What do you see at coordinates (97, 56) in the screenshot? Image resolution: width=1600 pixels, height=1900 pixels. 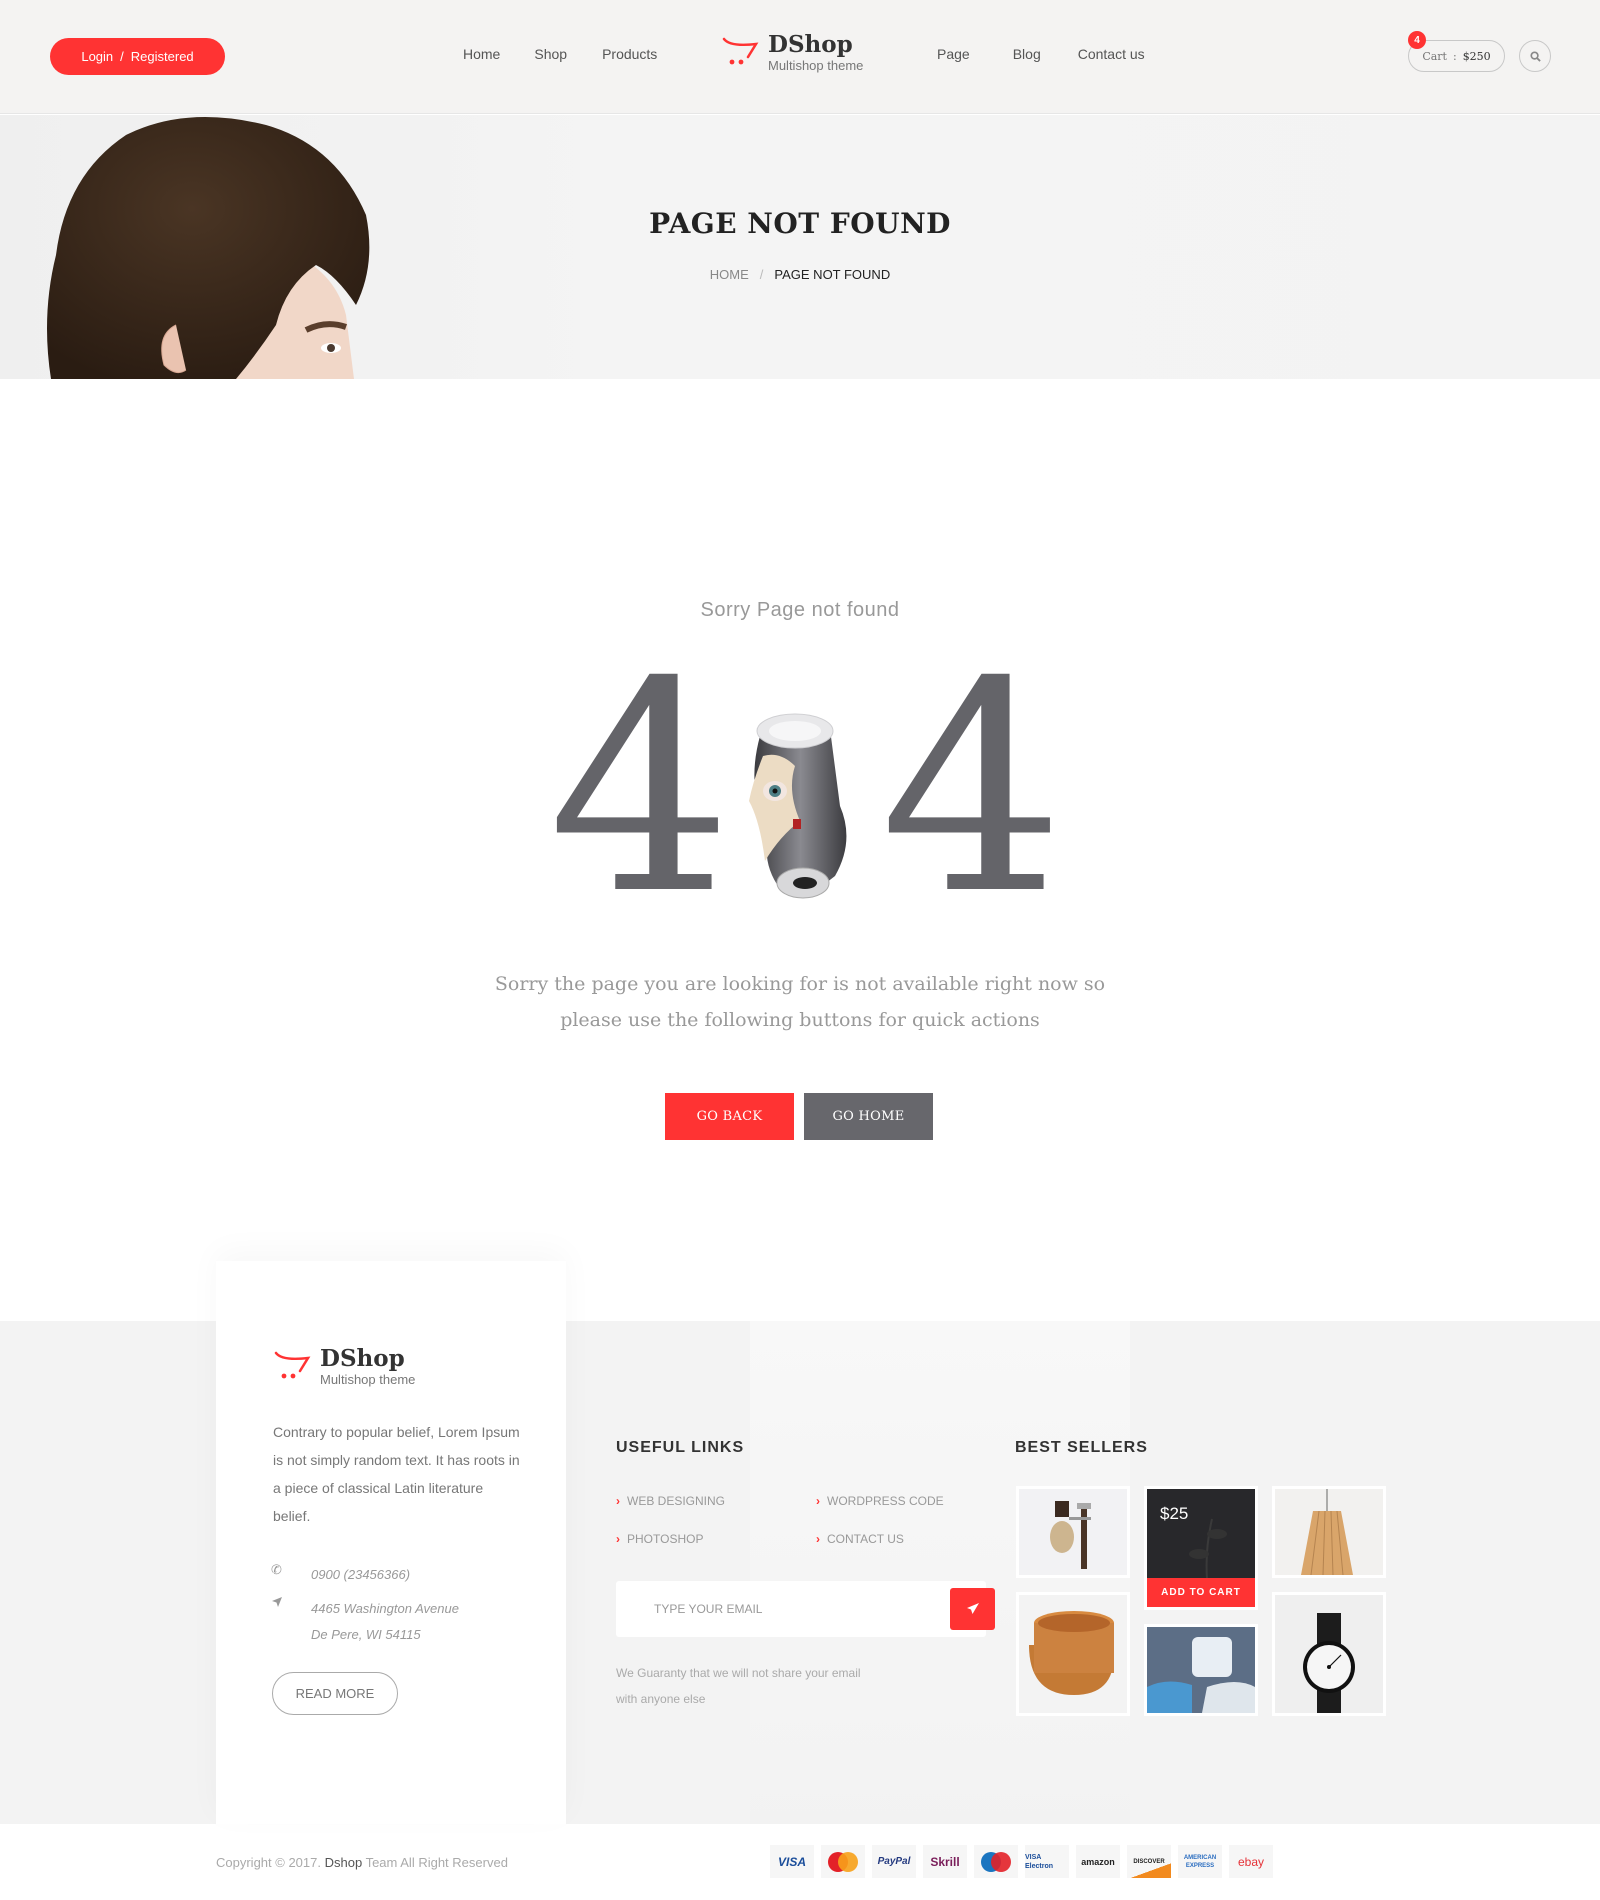 I see `login-link: Login` at bounding box center [97, 56].